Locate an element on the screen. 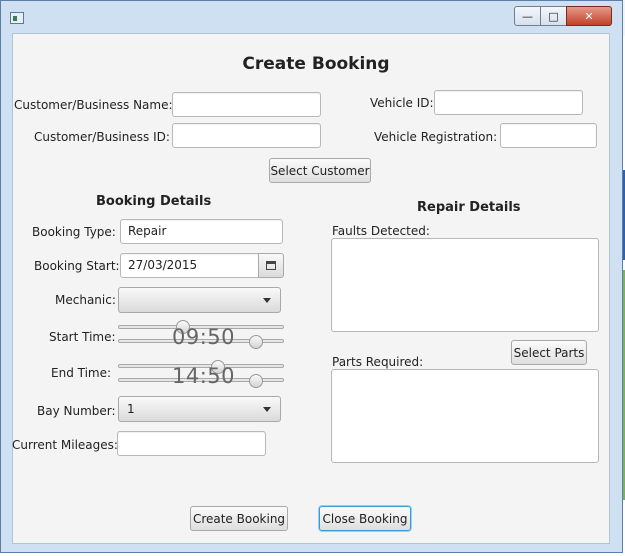 The width and height of the screenshot is (625, 556). faults-detected-textarea is located at coordinates (465, 285).